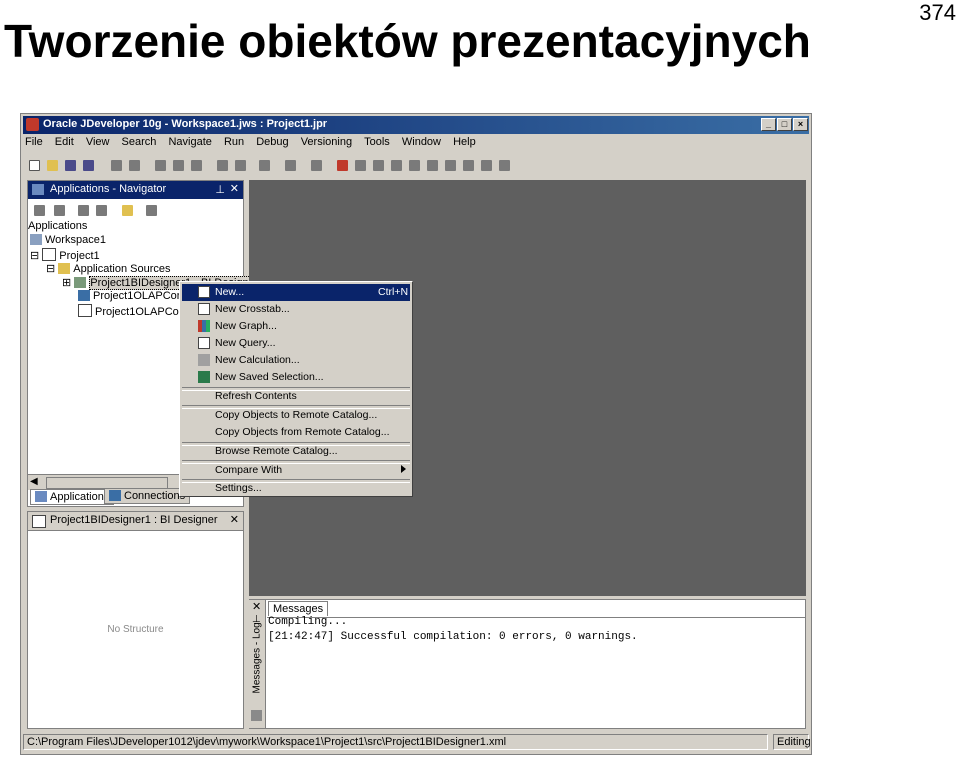 The width and height of the screenshot is (960, 757). I want to click on pause-icon, so click(468, 165).